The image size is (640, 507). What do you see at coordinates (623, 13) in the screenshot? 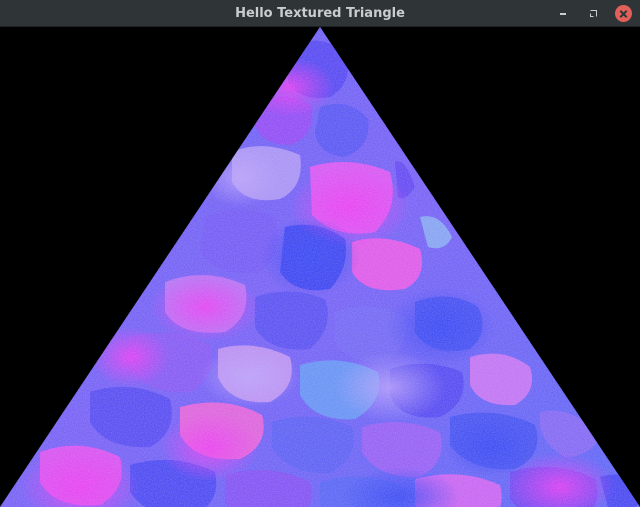
I see `close-button` at bounding box center [623, 13].